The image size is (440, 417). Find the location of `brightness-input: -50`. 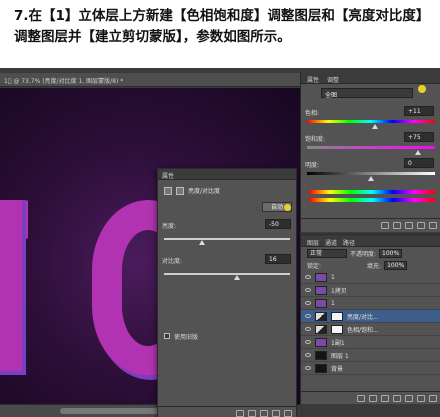

brightness-input: -50 is located at coordinates (278, 224).